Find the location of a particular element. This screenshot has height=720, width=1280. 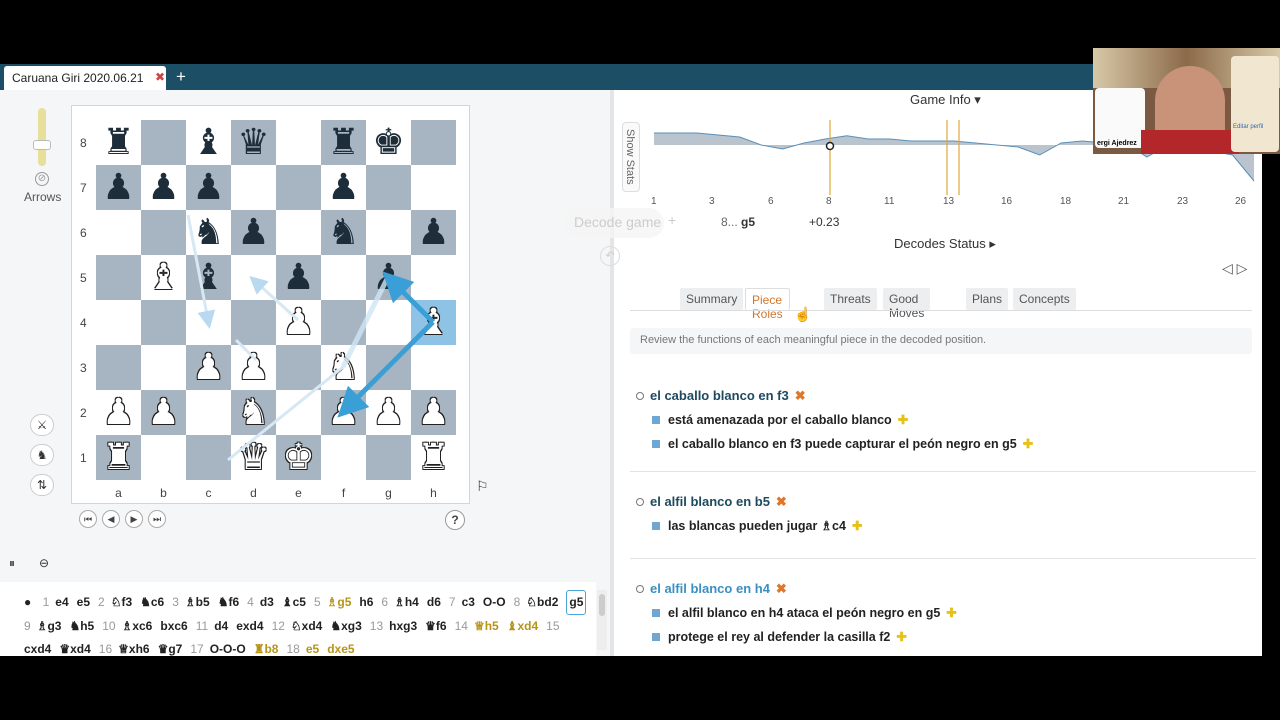

move-item: g5 is located at coordinates (576, 602).